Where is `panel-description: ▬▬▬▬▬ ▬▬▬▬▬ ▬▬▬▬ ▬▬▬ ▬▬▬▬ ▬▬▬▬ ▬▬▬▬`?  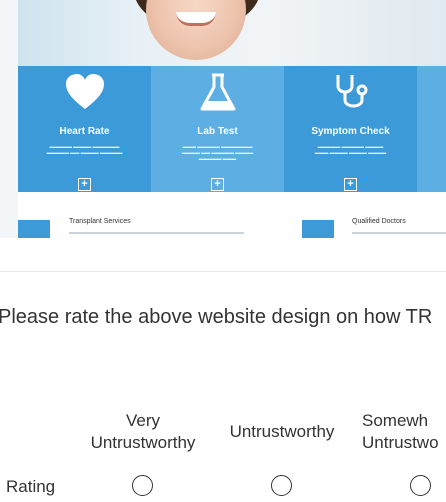
panel-description: ▬▬▬▬▬ ▬▬▬▬▬ ▬▬▬▬ ▬▬▬ ▬▬▬▬ ▬▬▬▬ ▬▬▬▬ is located at coordinates (350, 149).